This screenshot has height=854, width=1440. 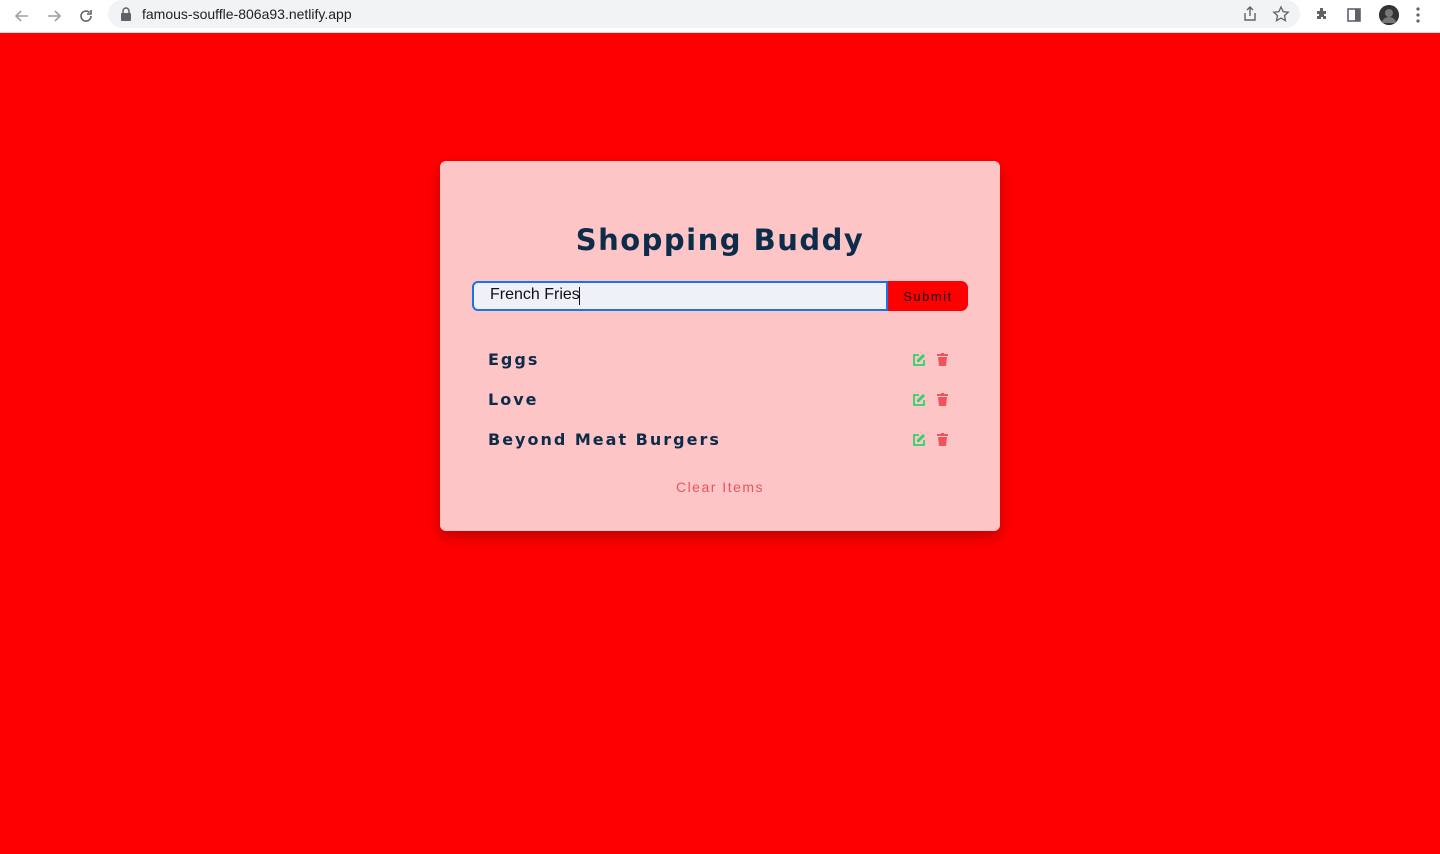 I want to click on list-item: Beyond Meat Burgers, so click(x=723, y=442).